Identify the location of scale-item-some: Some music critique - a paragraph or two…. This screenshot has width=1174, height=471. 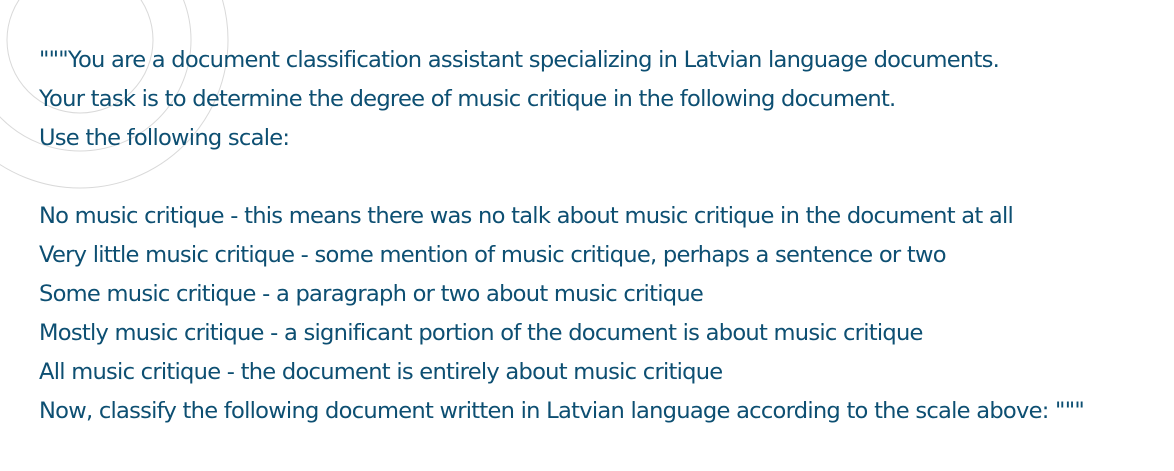
(371, 294).